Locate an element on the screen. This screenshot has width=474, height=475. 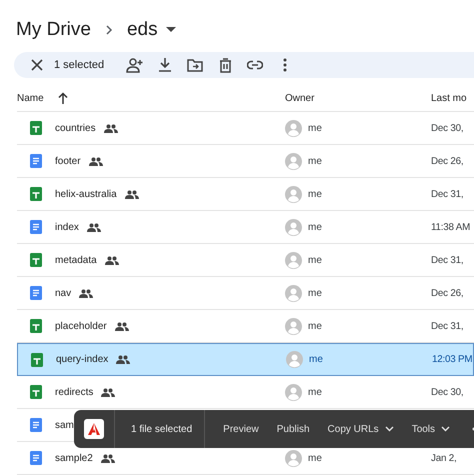
file-count: 1 file selected is located at coordinates (160, 429).